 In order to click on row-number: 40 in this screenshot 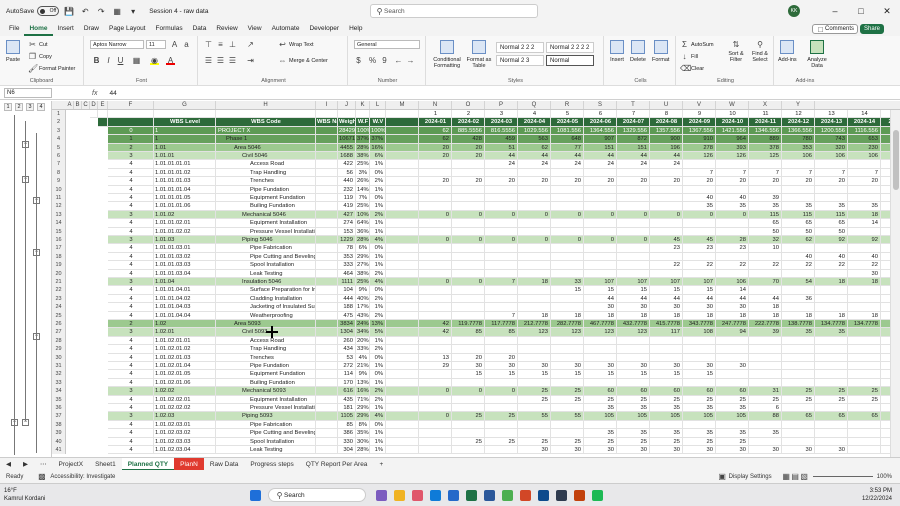, I will do `click(59, 441)`.